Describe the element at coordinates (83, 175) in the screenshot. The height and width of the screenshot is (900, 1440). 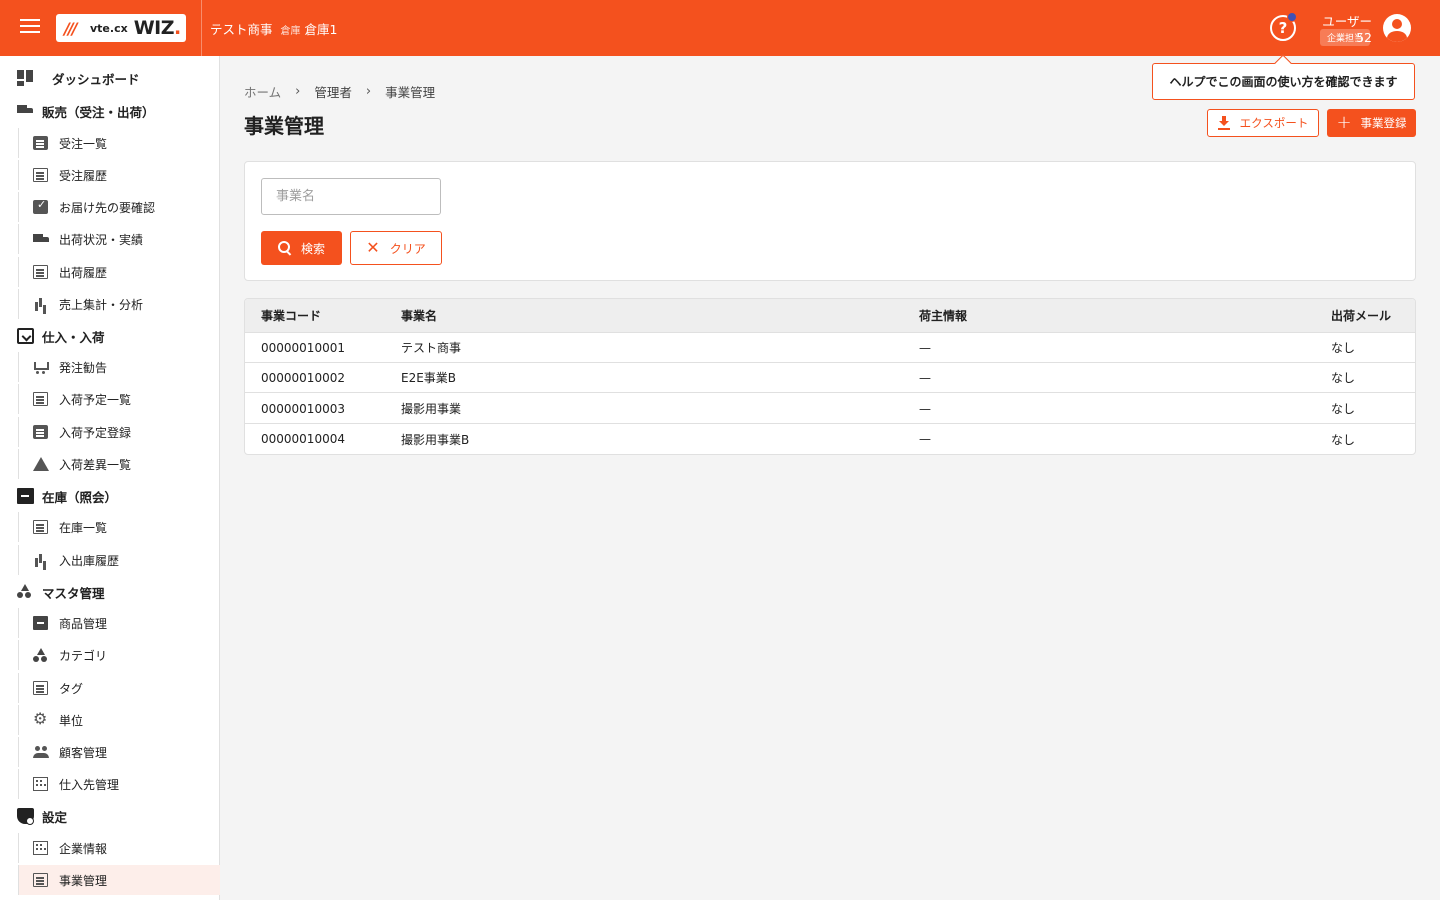
I see `sidebar-item-label: 受注履歴` at that location.